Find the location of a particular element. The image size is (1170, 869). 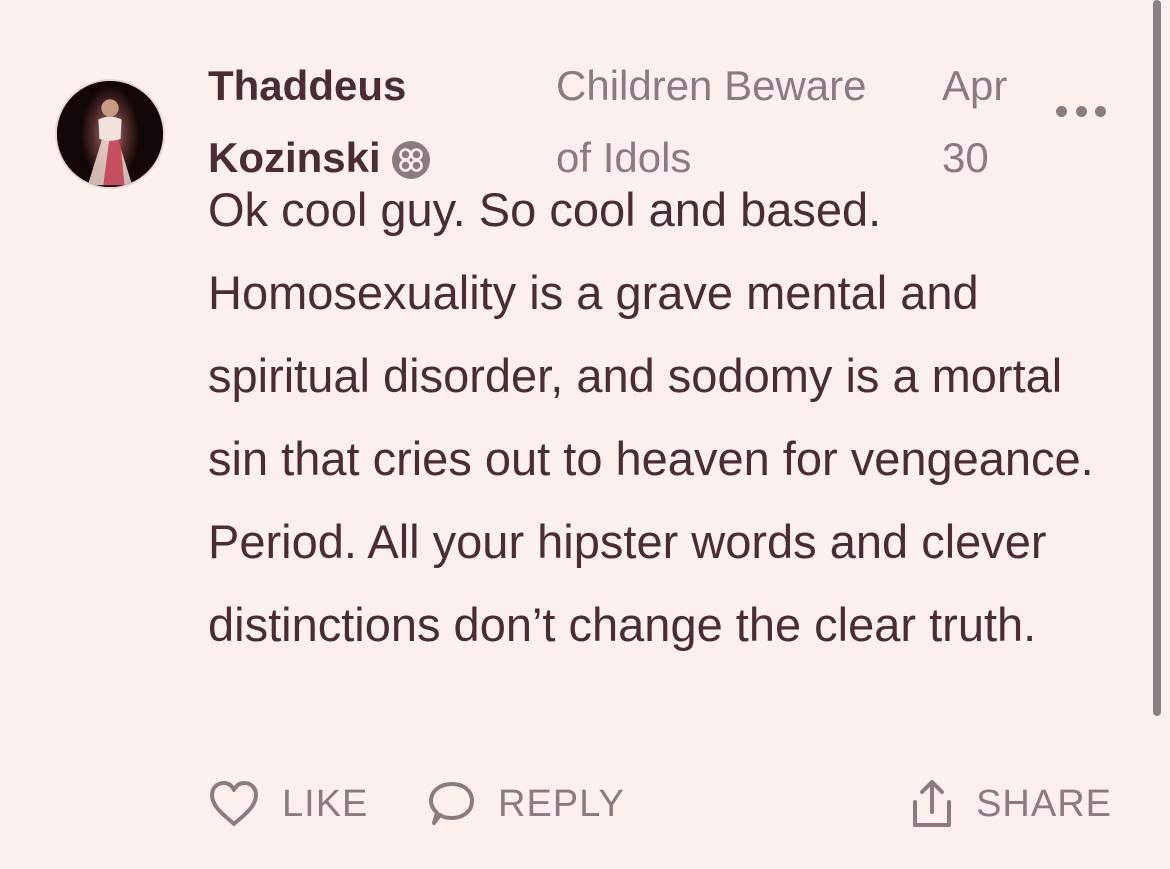

avatar-image is located at coordinates (110, 134).